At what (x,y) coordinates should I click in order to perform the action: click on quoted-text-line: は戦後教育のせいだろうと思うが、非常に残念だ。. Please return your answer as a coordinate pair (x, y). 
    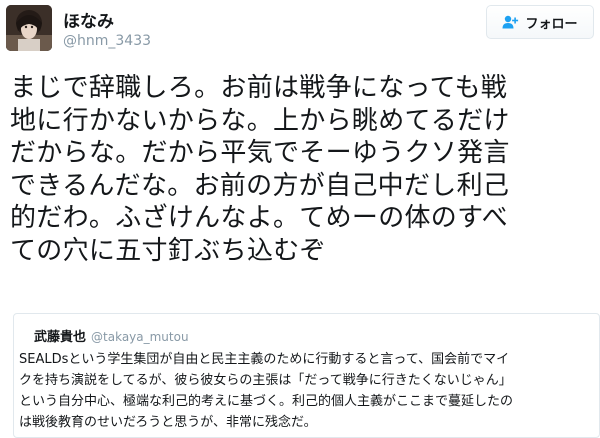
    Looking at the image, I should click on (168, 422).